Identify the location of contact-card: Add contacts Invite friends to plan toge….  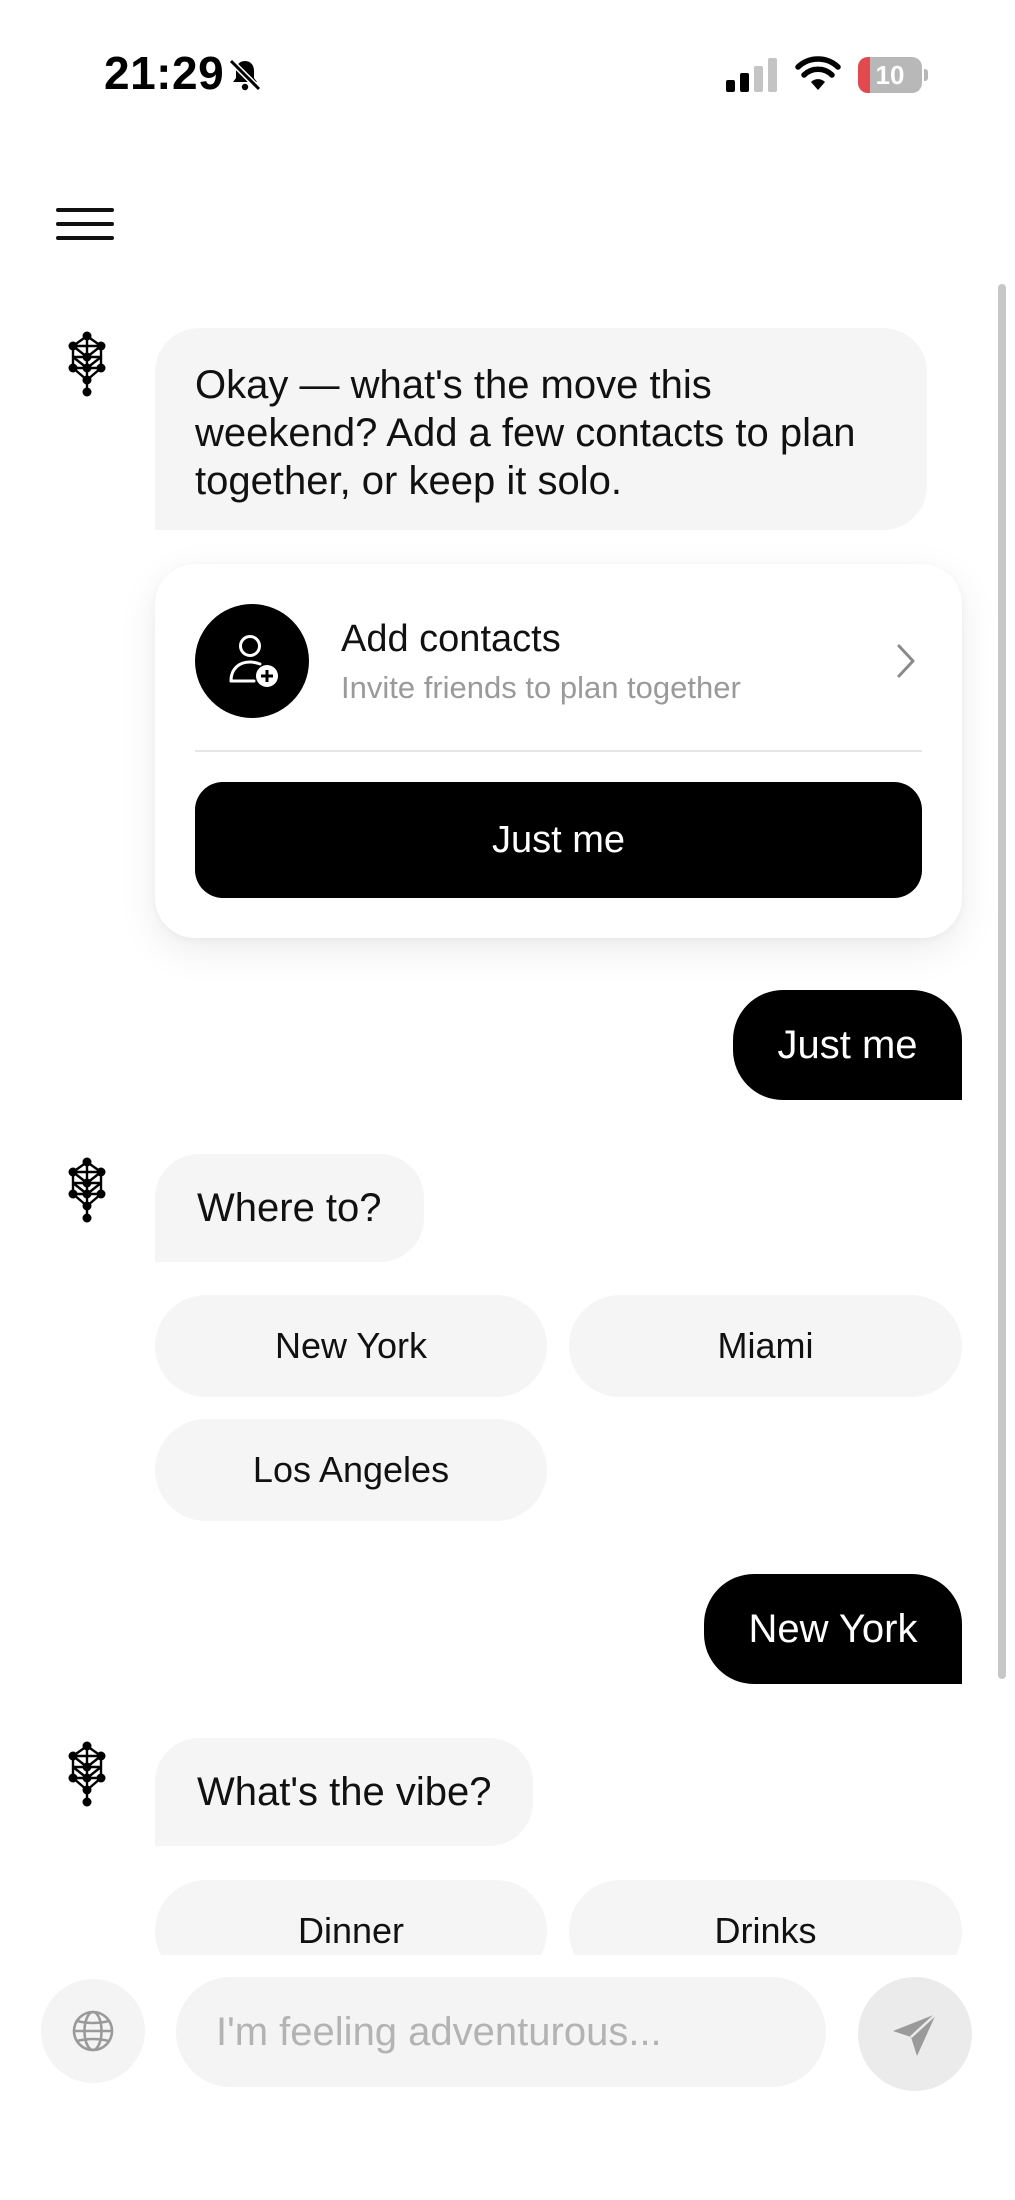
(558, 751).